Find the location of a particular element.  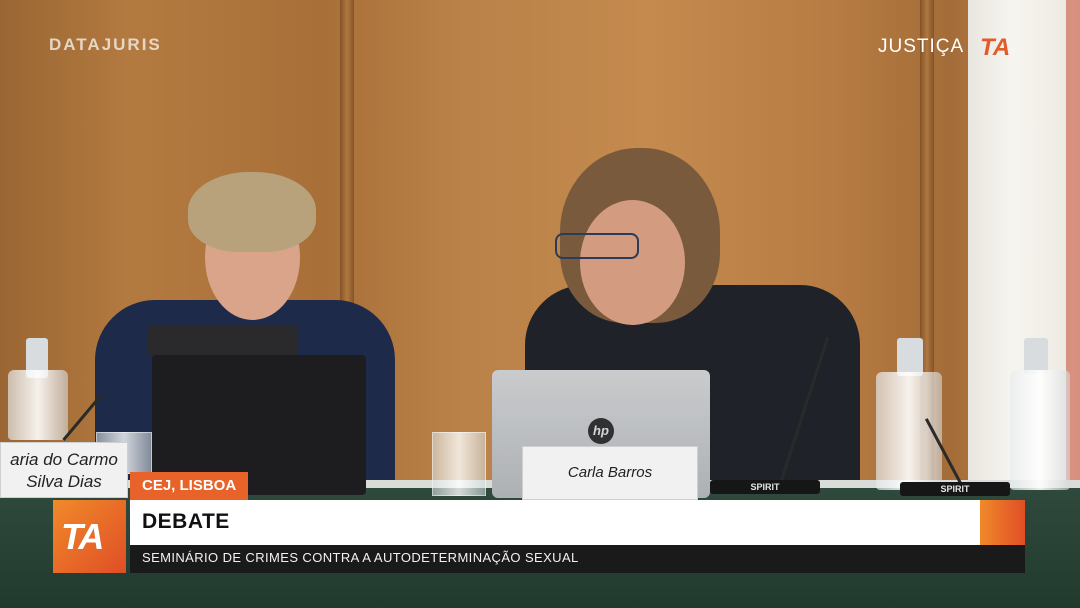

nameplate-right: Carla Barros is located at coordinates (610, 473).